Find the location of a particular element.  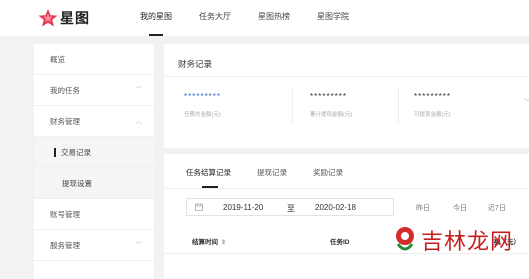

logo-text: 星图 is located at coordinates (75, 18).